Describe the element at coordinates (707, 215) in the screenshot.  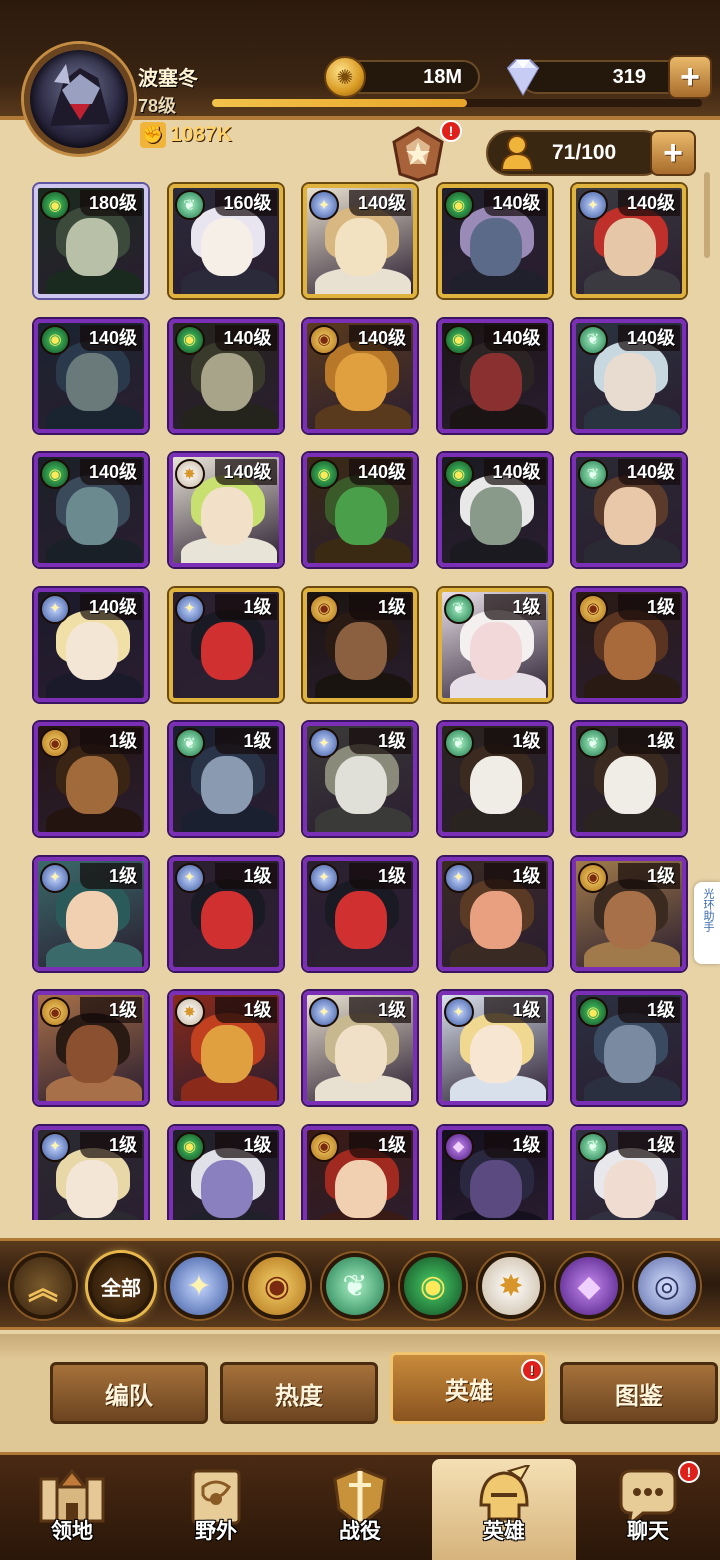
I see `grid-scrollbar` at that location.